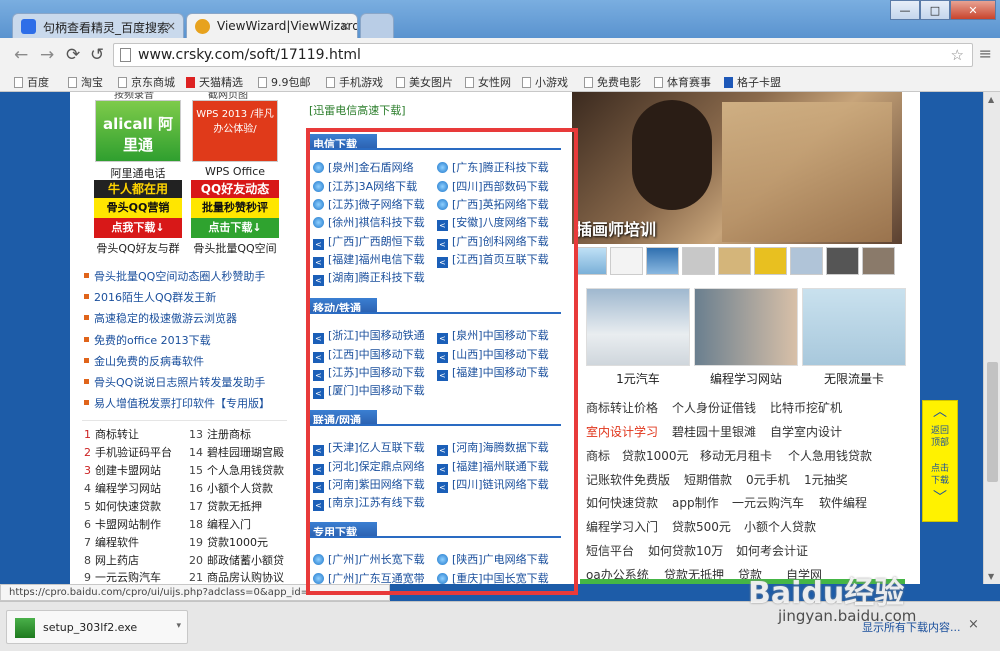 The width and height of the screenshot is (1000, 651). Describe the element at coordinates (545, 82) in the screenshot. I see `bookmark-item: 小游戏` at that location.